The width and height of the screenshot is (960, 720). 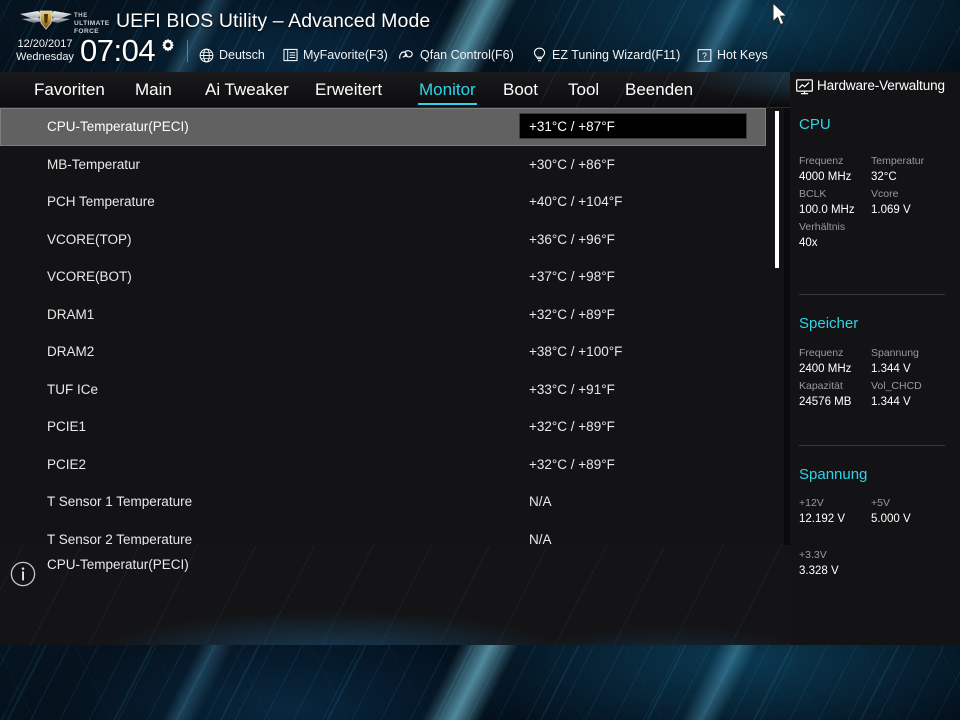 I want to click on monitor-row-value: +37°C / +98°F, so click(x=572, y=277).